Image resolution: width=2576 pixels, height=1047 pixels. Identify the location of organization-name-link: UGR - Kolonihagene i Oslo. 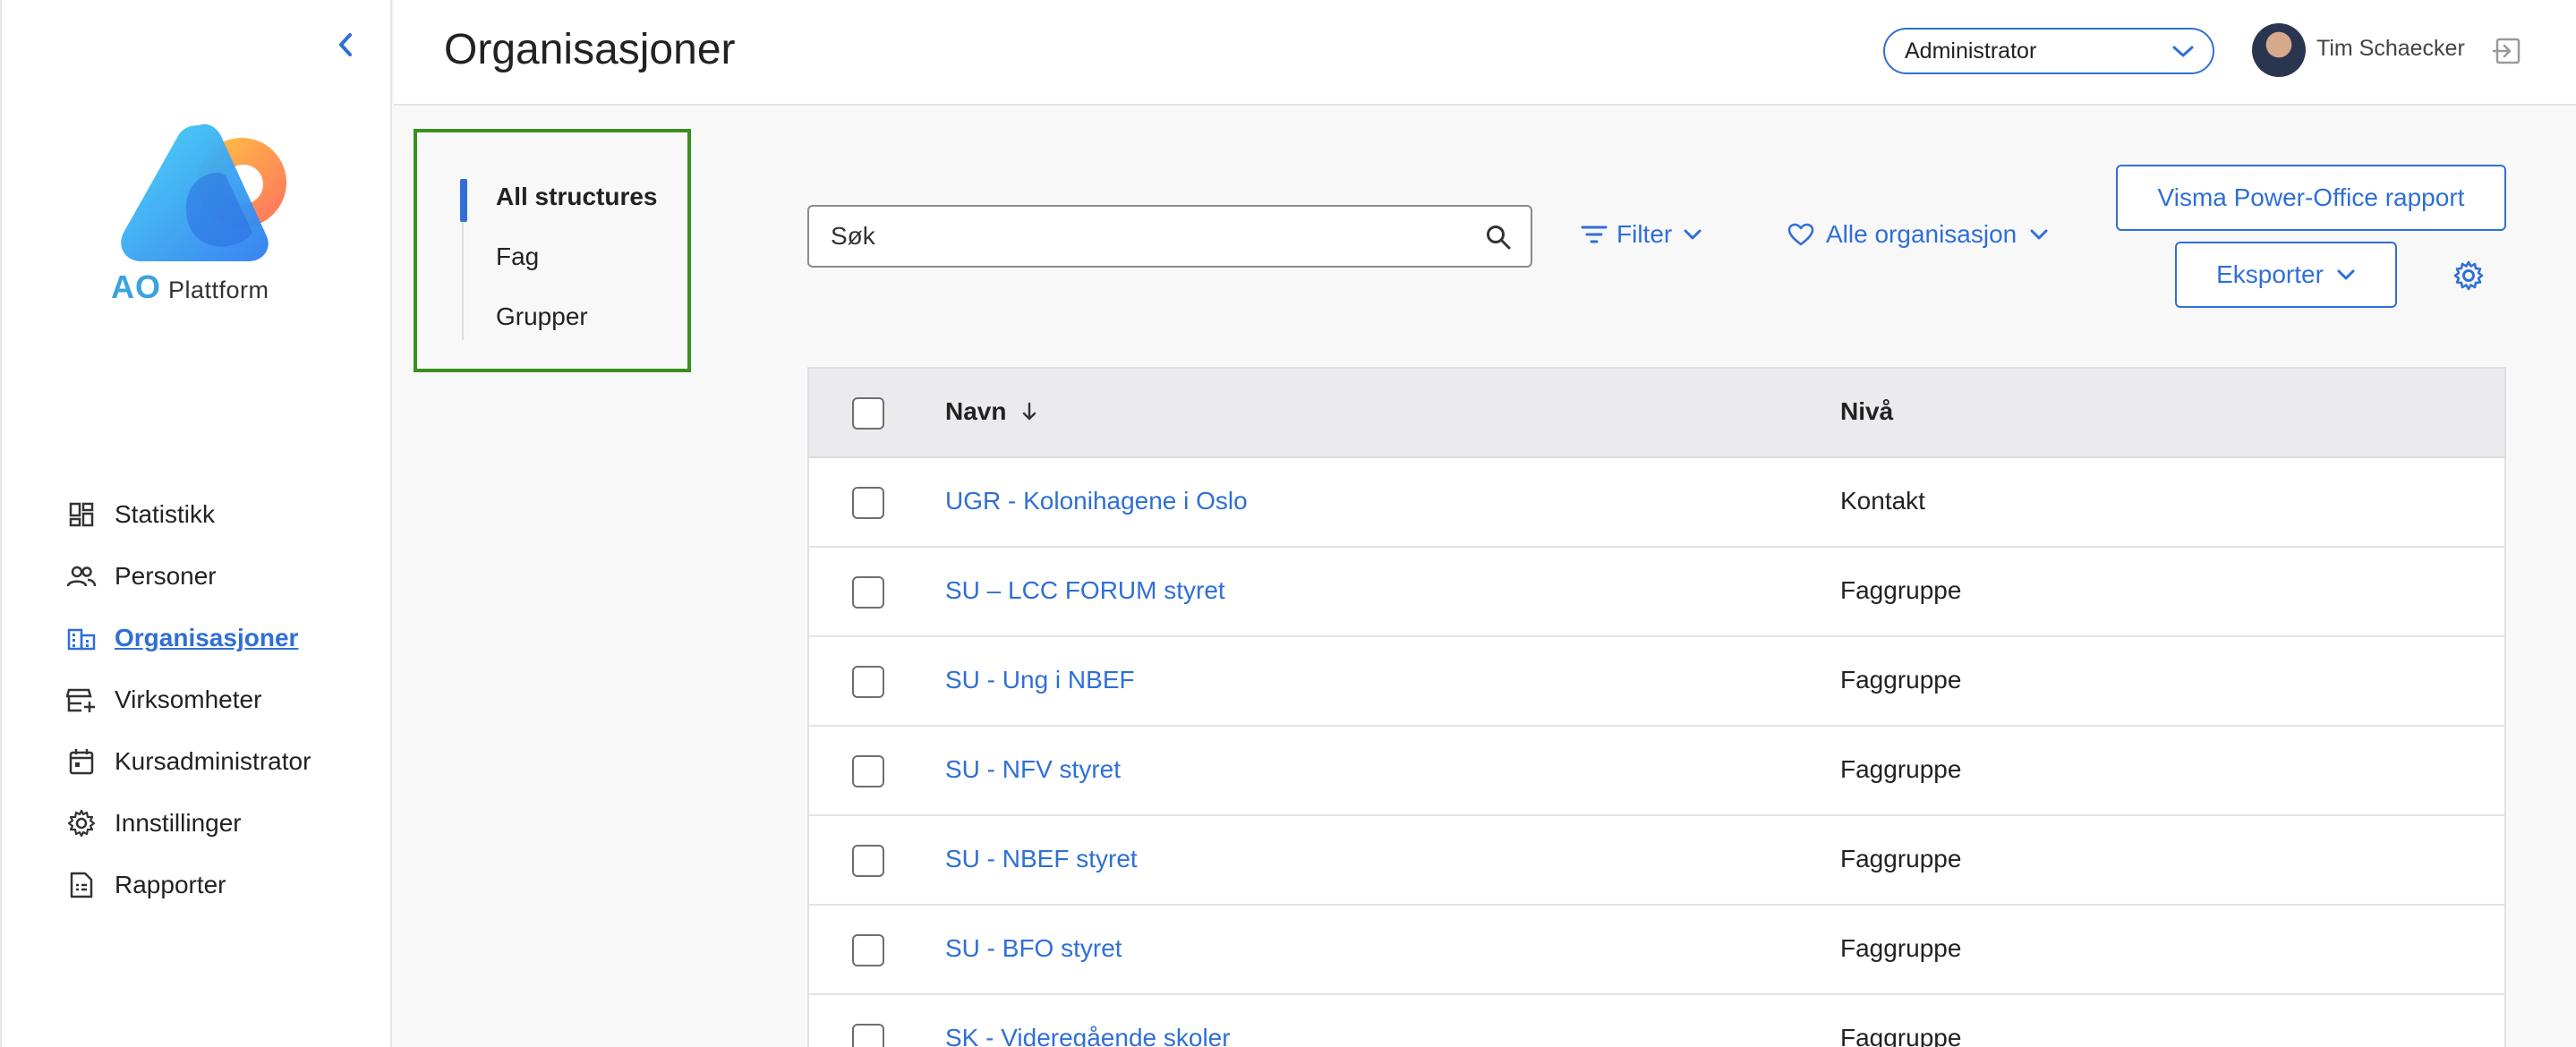
(1096, 501).